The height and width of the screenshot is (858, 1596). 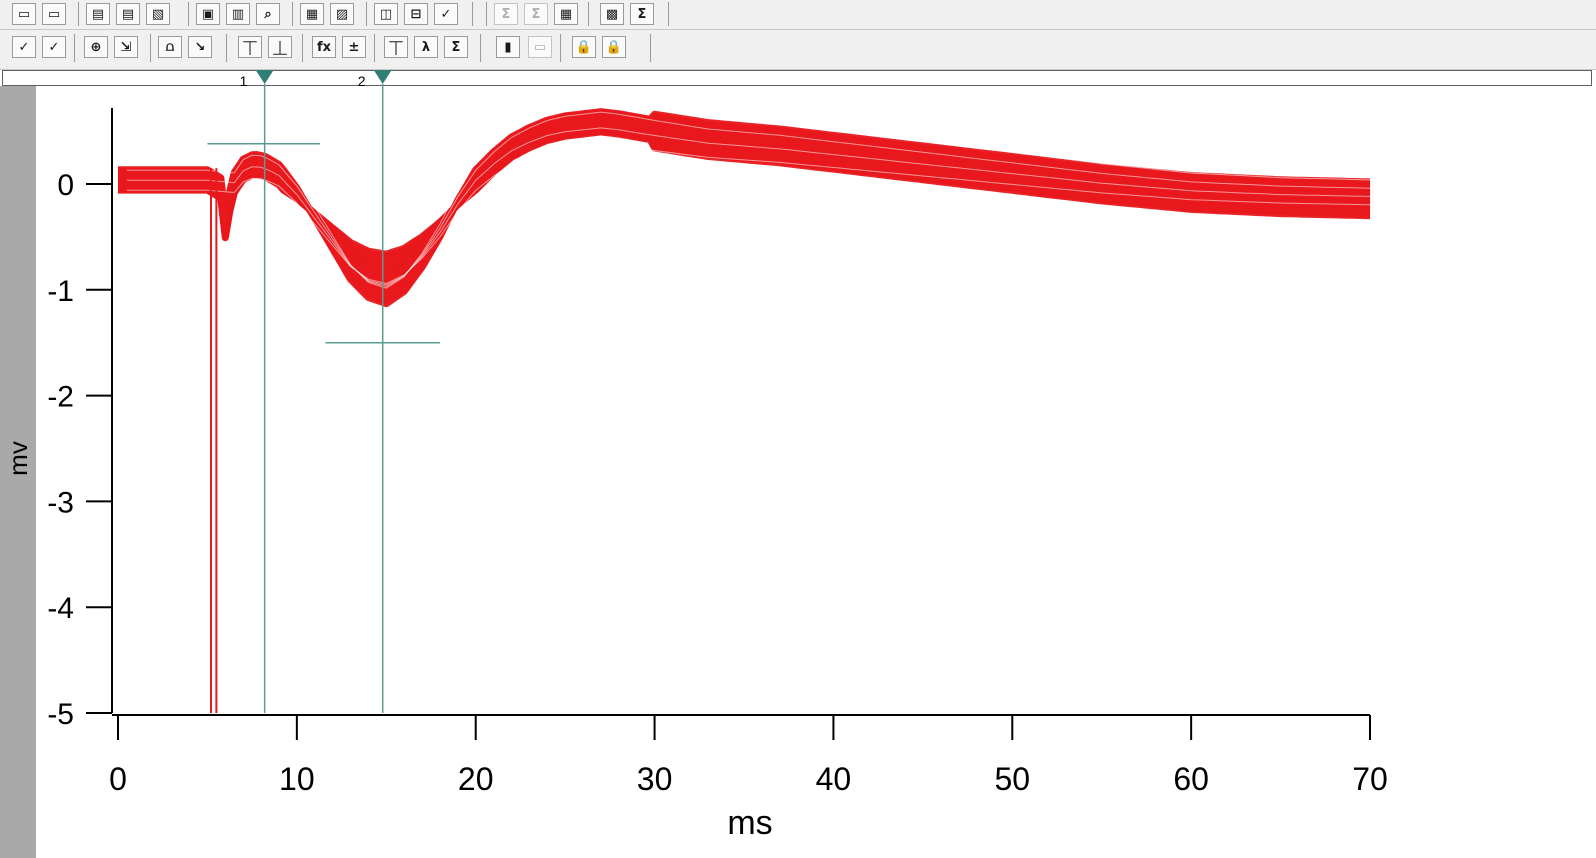 What do you see at coordinates (297, 779) in the screenshot?
I see `x-tick-label: 10` at bounding box center [297, 779].